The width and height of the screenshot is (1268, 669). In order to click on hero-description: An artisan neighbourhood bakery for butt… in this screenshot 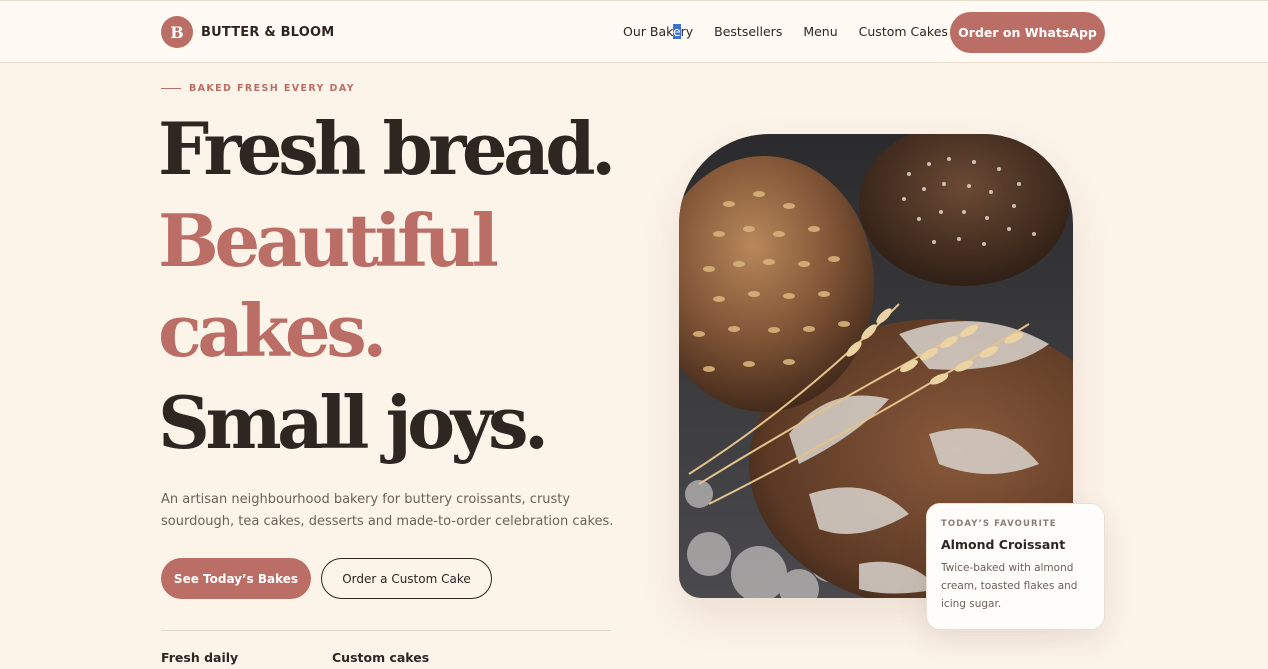, I will do `click(387, 510)`.